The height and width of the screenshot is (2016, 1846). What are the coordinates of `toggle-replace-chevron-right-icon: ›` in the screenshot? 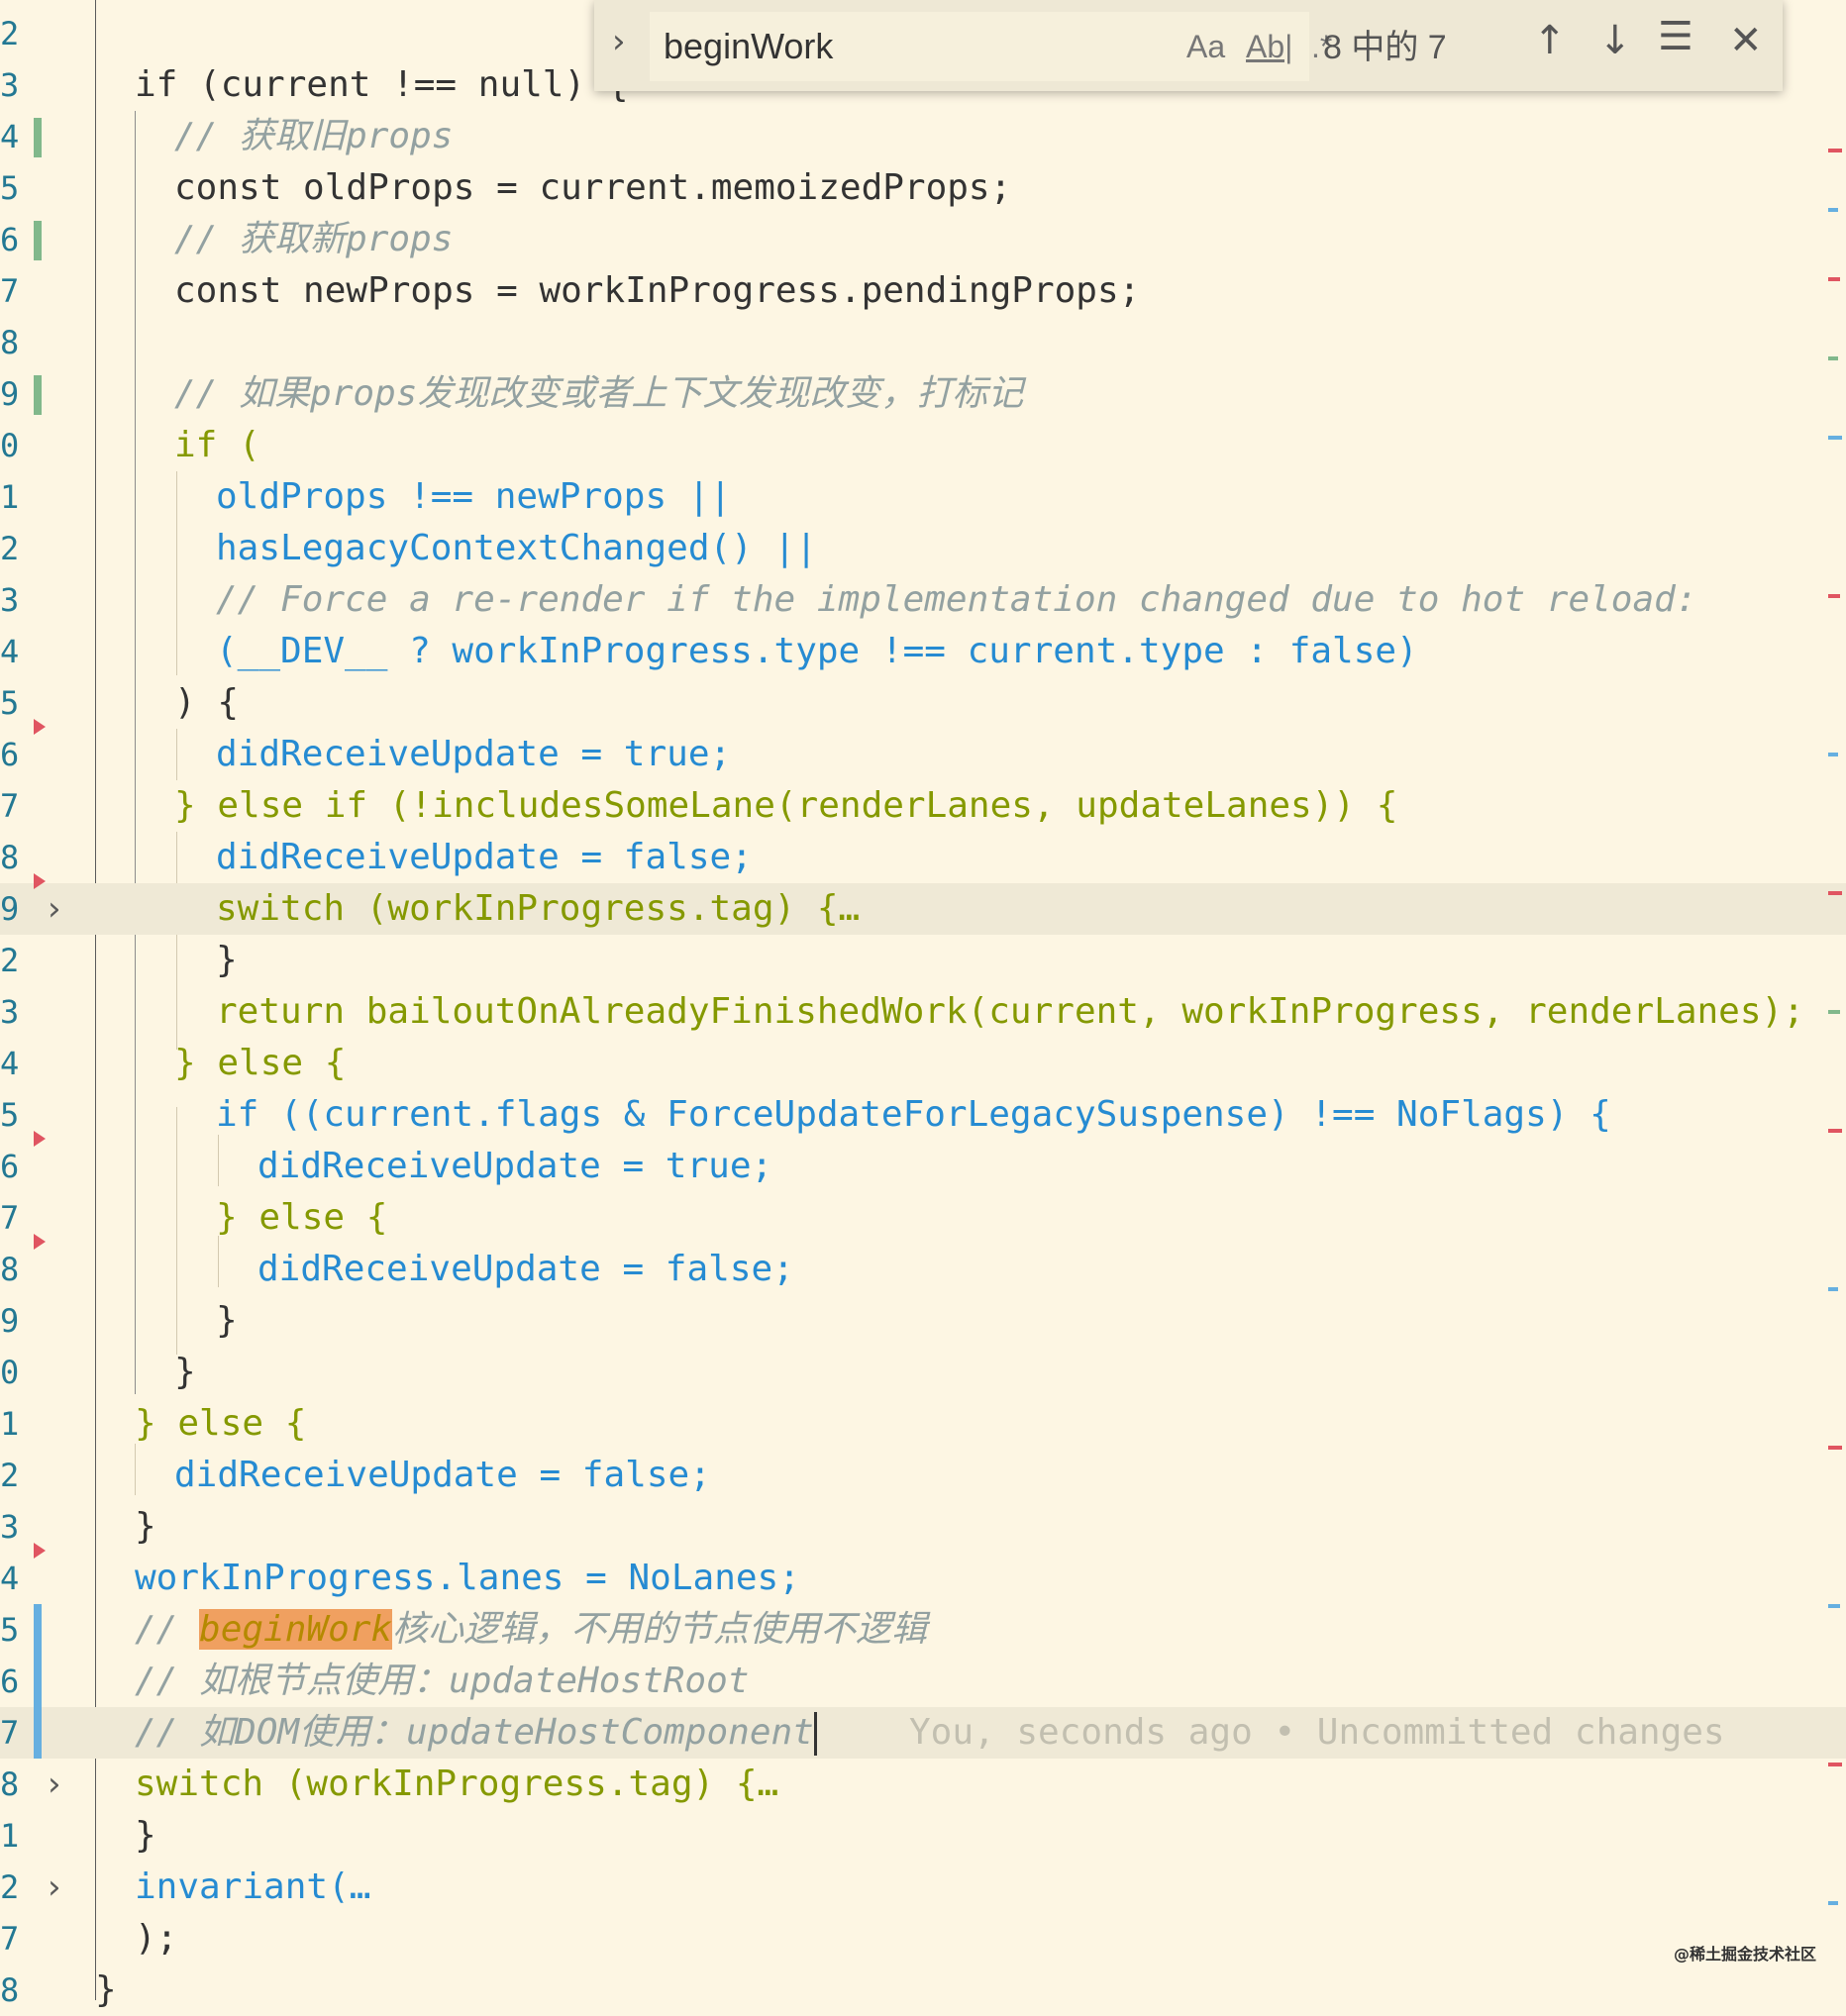 It's located at (619, 41).